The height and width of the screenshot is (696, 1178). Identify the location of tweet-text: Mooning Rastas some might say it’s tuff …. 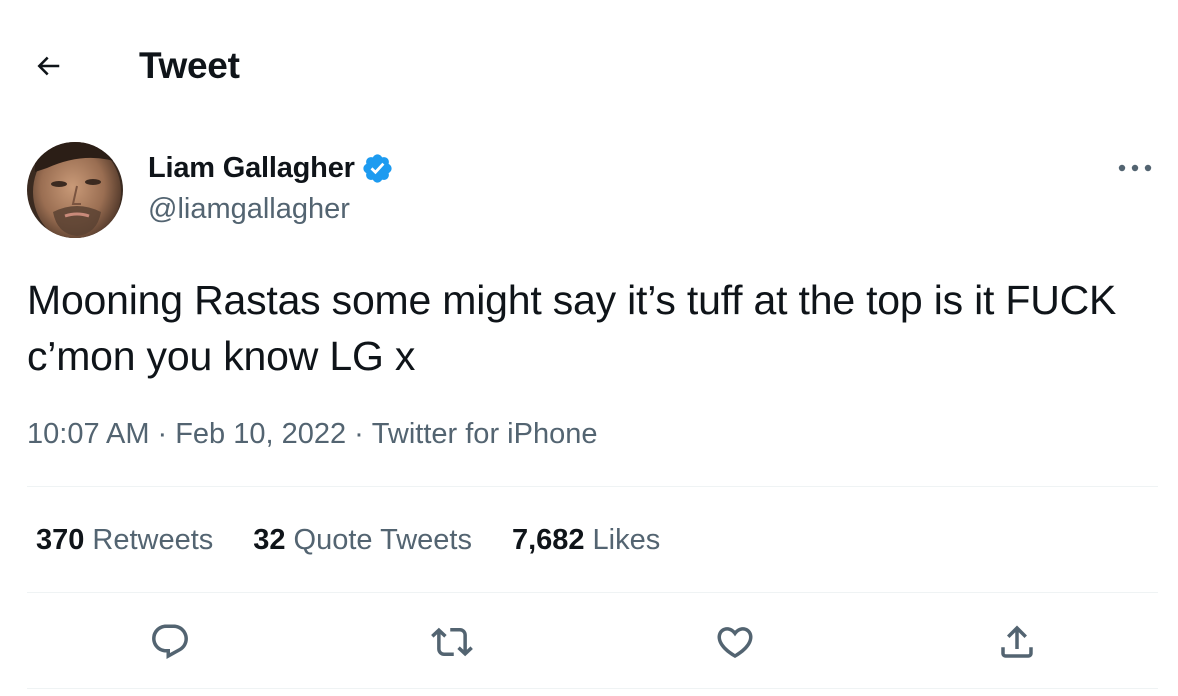
(572, 328).